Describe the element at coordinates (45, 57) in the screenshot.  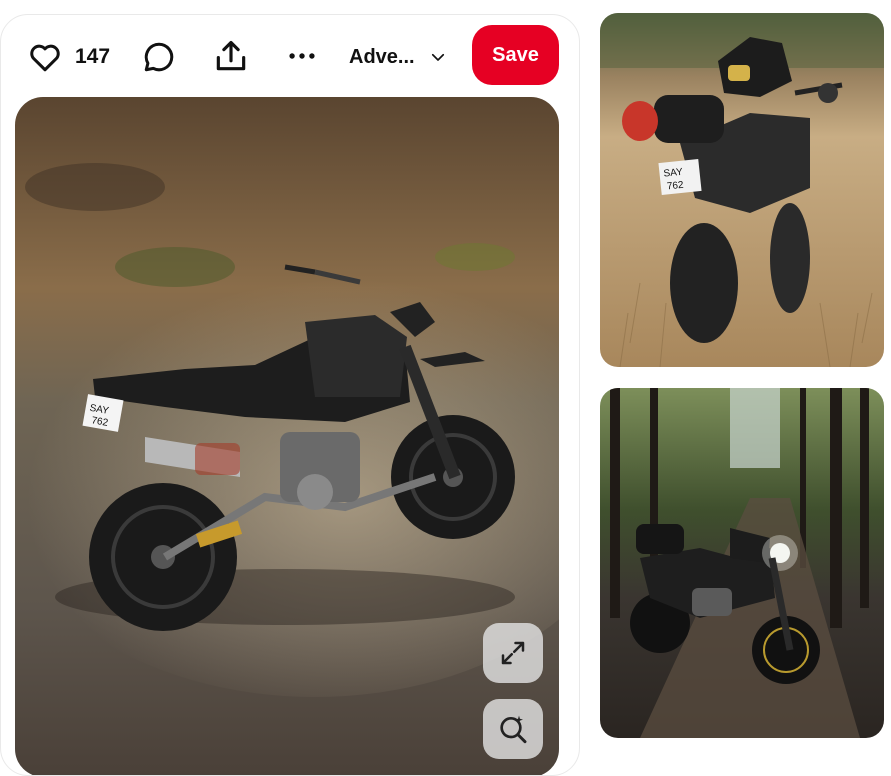
I see `heart-icon` at that location.